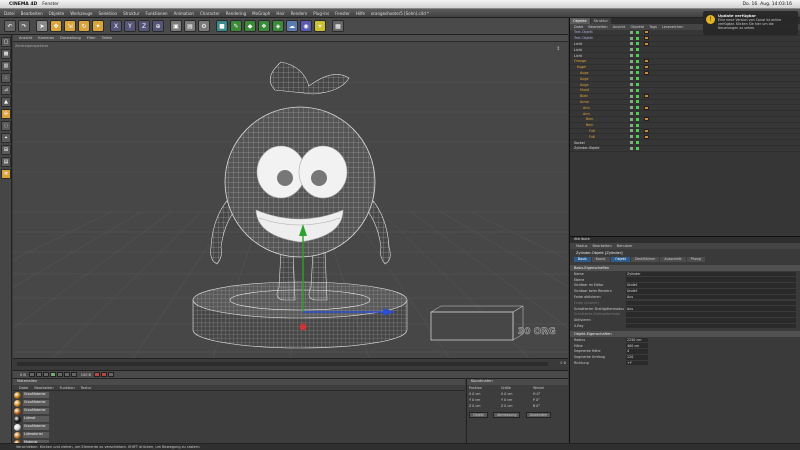 The image size is (800, 450). Describe the element at coordinates (210, 13) in the screenshot. I see `menu-item: Character` at that location.